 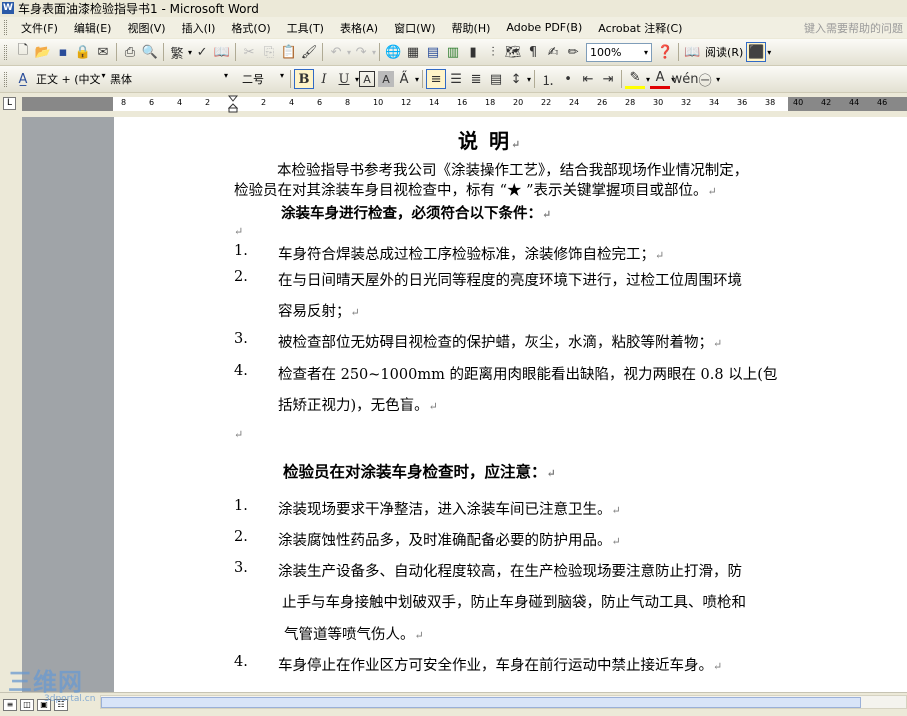 I want to click on menu-insert: 插入(I), so click(x=199, y=28).